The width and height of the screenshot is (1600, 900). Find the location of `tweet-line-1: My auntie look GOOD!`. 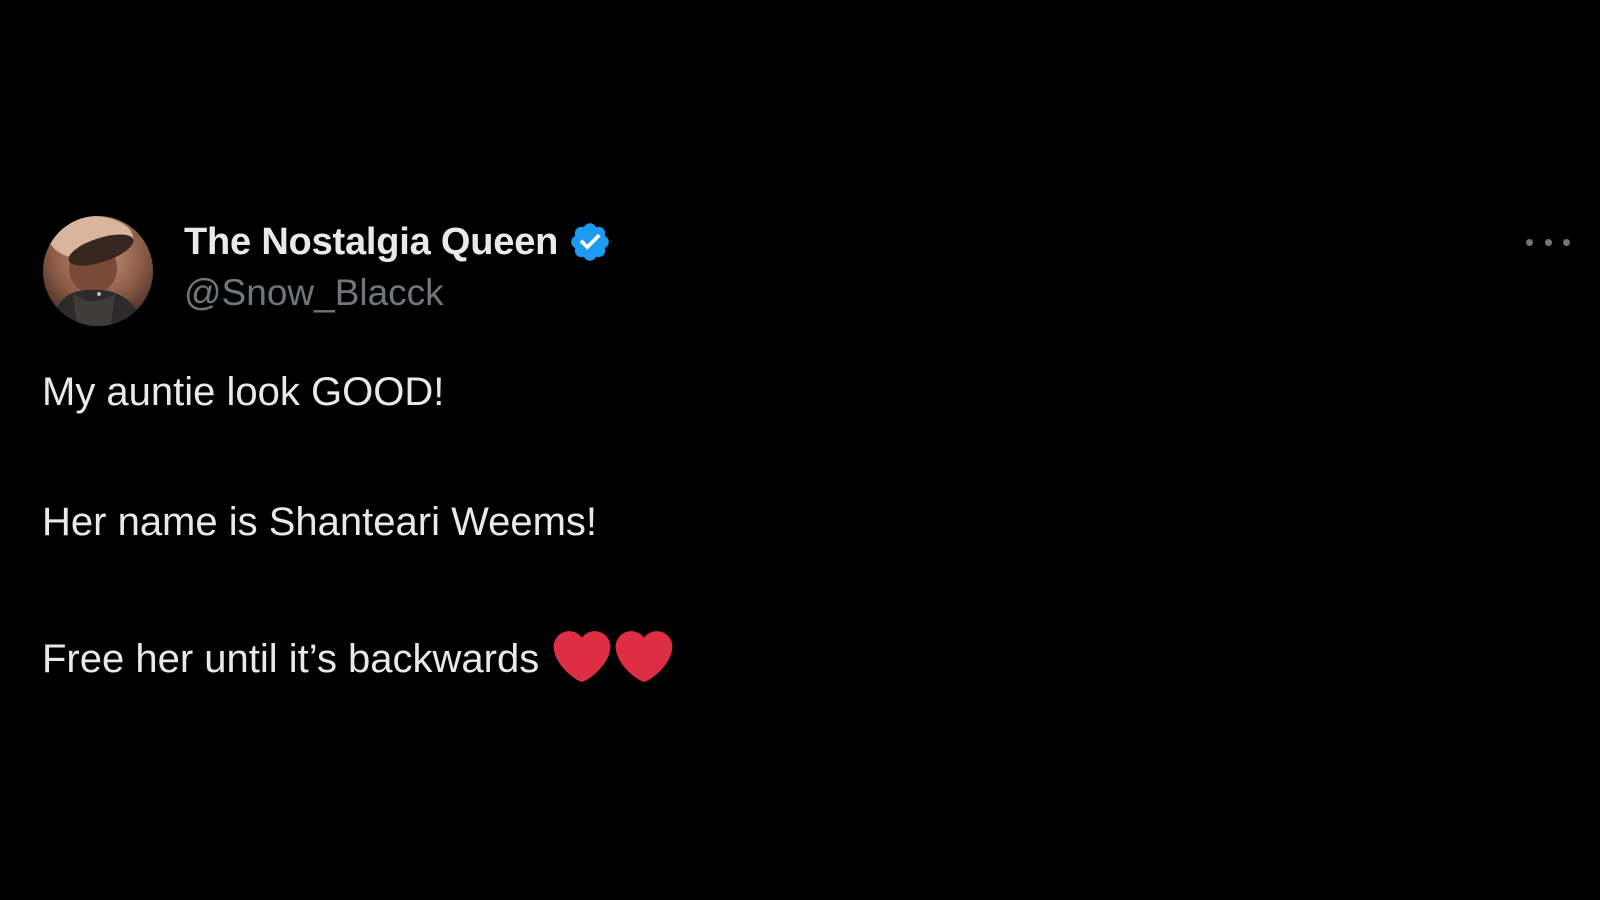

tweet-line-1: My auntie look GOOD! is located at coordinates (243, 392).